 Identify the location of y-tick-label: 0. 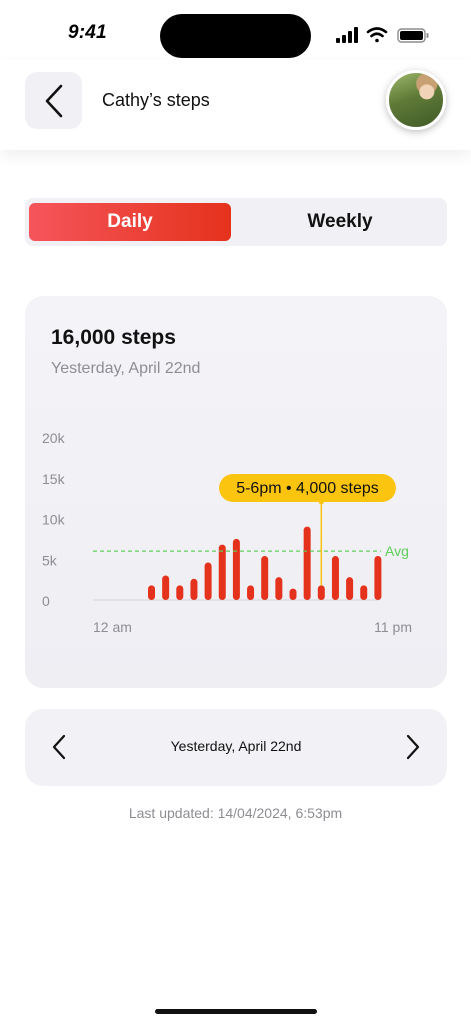
(46, 601).